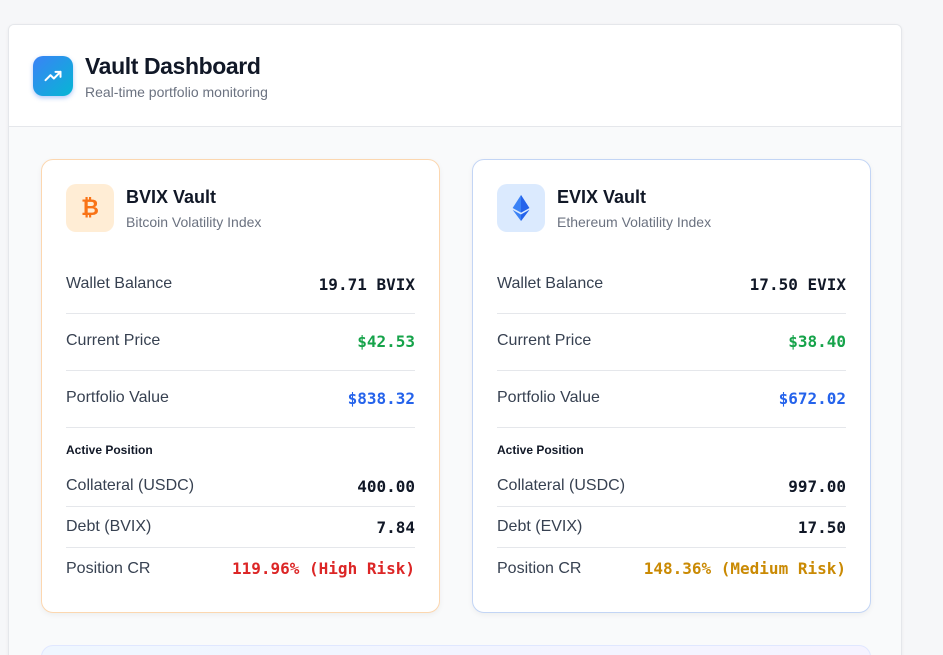  I want to click on debt-value: 17.50, so click(821, 527).